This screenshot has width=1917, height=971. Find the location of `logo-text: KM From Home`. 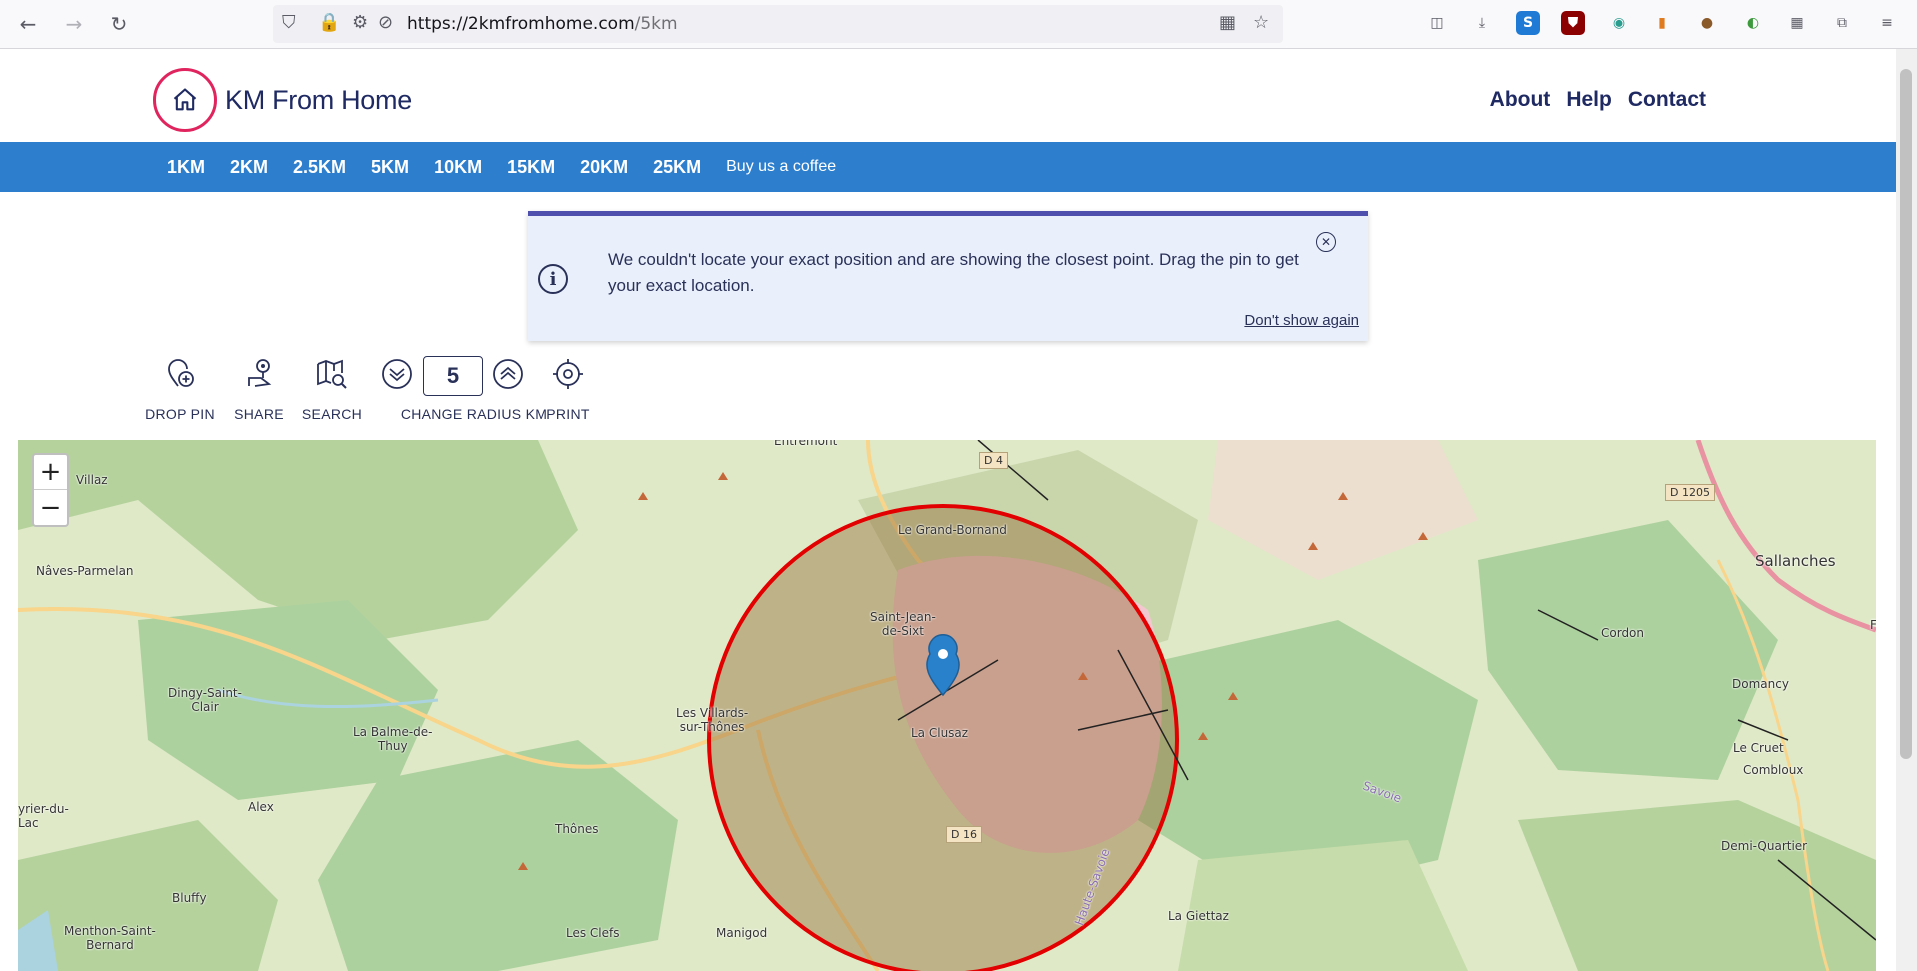

logo-text: KM From Home is located at coordinates (318, 100).